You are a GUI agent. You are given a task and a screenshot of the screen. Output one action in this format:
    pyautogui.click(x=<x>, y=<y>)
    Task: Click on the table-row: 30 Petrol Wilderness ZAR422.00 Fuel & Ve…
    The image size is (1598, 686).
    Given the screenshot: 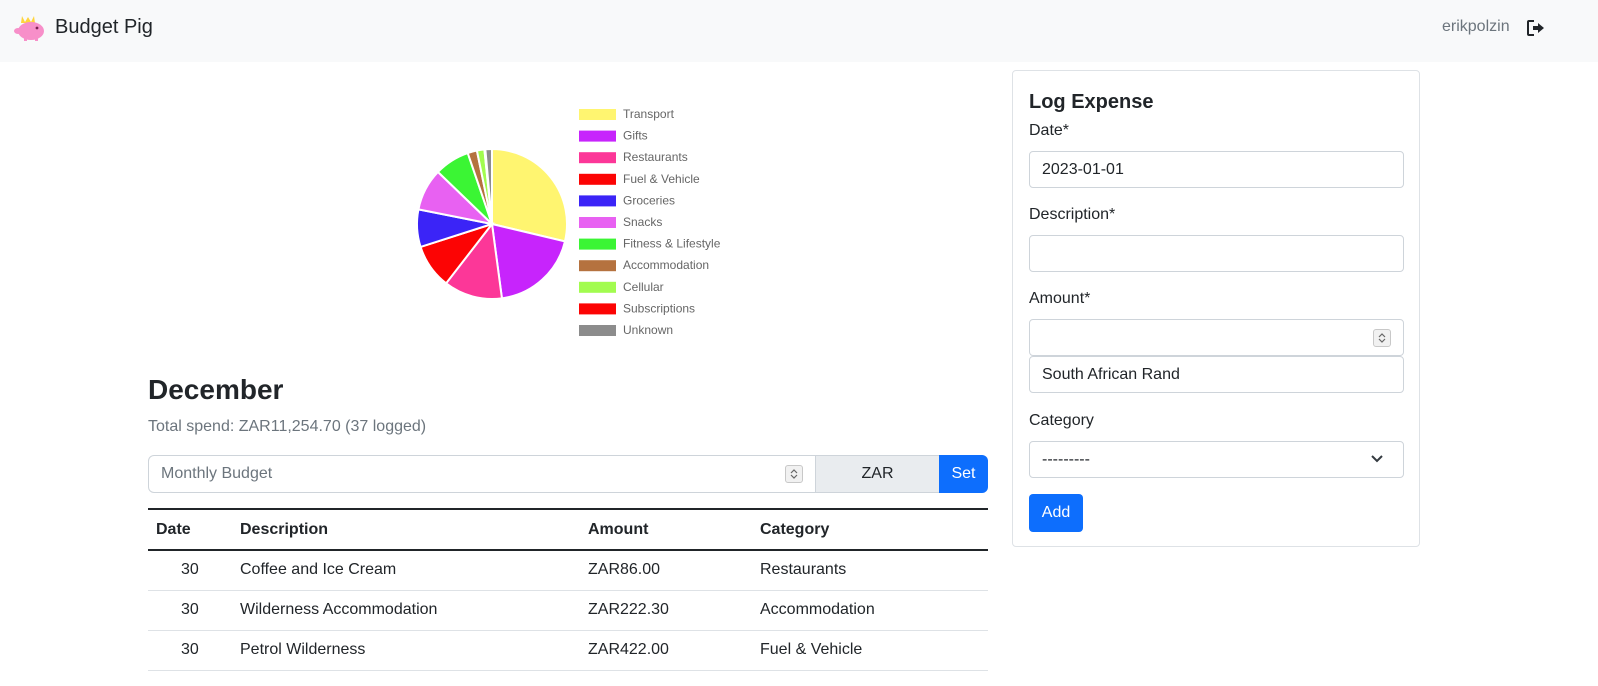 What is the action you would take?
    pyautogui.click(x=568, y=651)
    